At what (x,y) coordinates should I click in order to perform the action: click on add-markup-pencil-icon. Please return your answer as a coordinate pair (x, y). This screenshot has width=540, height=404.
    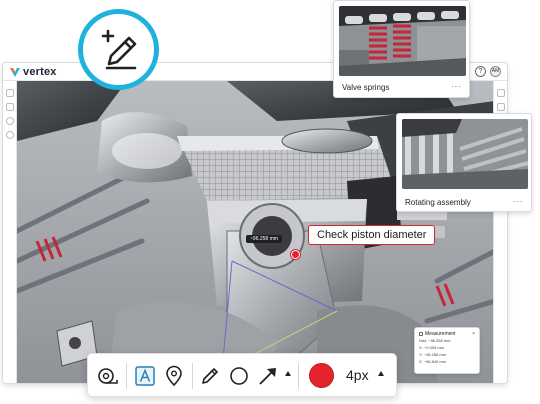
    Looking at the image, I should click on (118, 49).